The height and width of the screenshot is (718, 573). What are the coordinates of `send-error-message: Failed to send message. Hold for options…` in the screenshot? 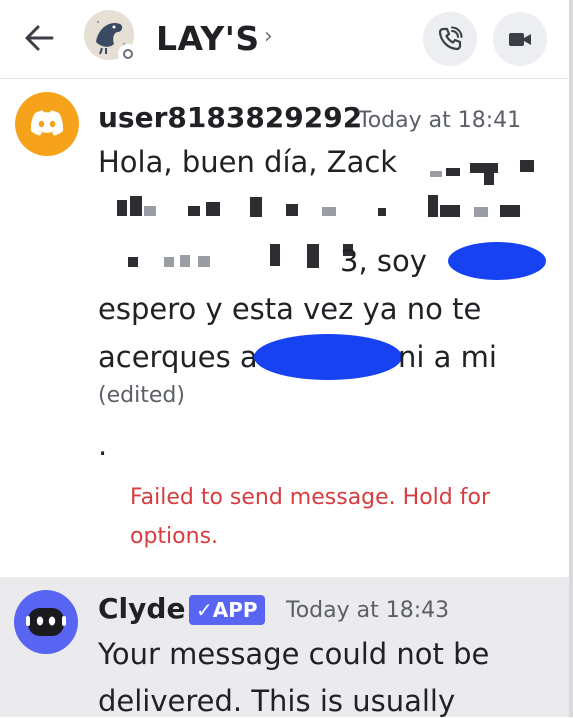 It's located at (330, 517).